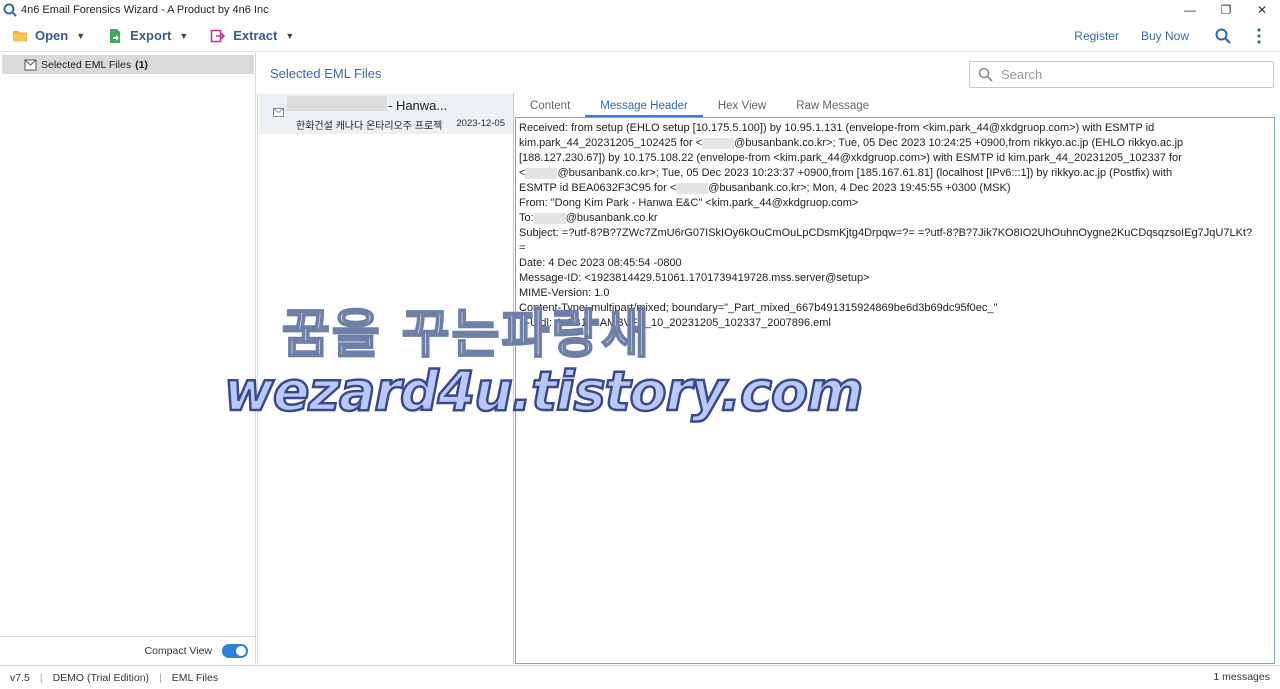  What do you see at coordinates (30, 64) in the screenshot?
I see `eml-file-icon` at bounding box center [30, 64].